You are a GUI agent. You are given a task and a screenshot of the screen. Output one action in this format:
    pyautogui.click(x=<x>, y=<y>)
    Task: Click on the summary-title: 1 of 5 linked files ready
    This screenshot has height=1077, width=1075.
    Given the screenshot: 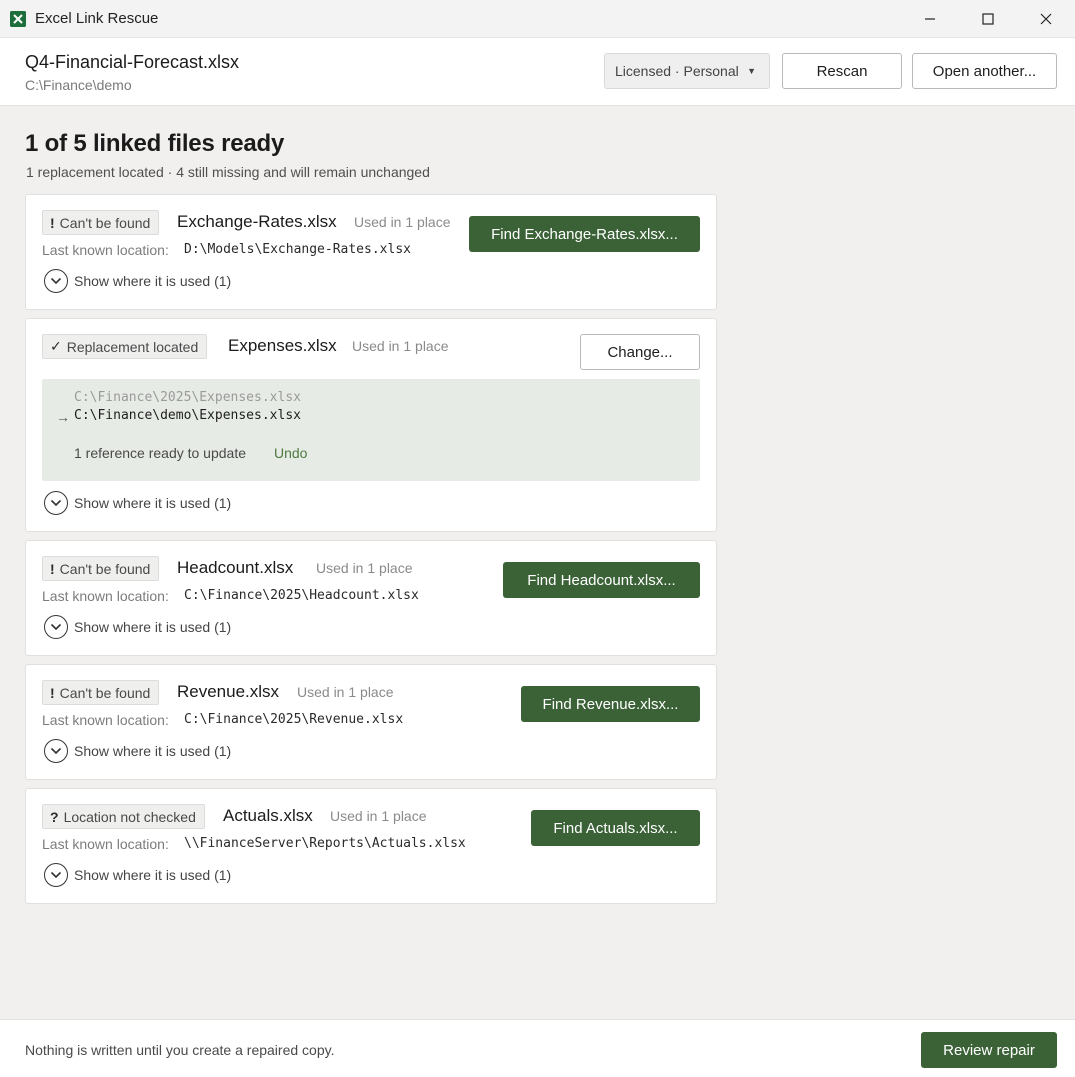 What is the action you would take?
    pyautogui.click(x=155, y=143)
    